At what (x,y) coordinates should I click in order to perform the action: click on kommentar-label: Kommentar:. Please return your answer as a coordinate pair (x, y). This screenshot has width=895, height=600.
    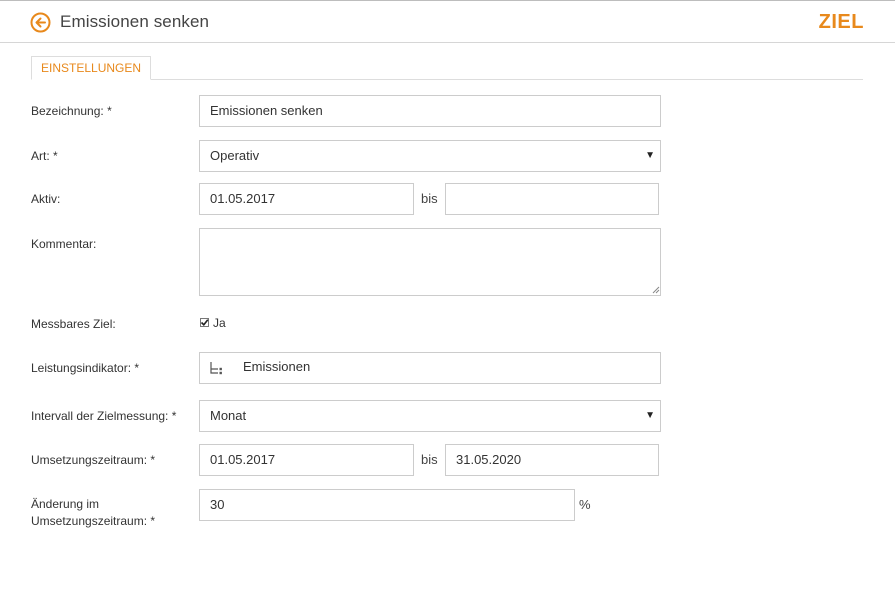
    Looking at the image, I should click on (63, 244).